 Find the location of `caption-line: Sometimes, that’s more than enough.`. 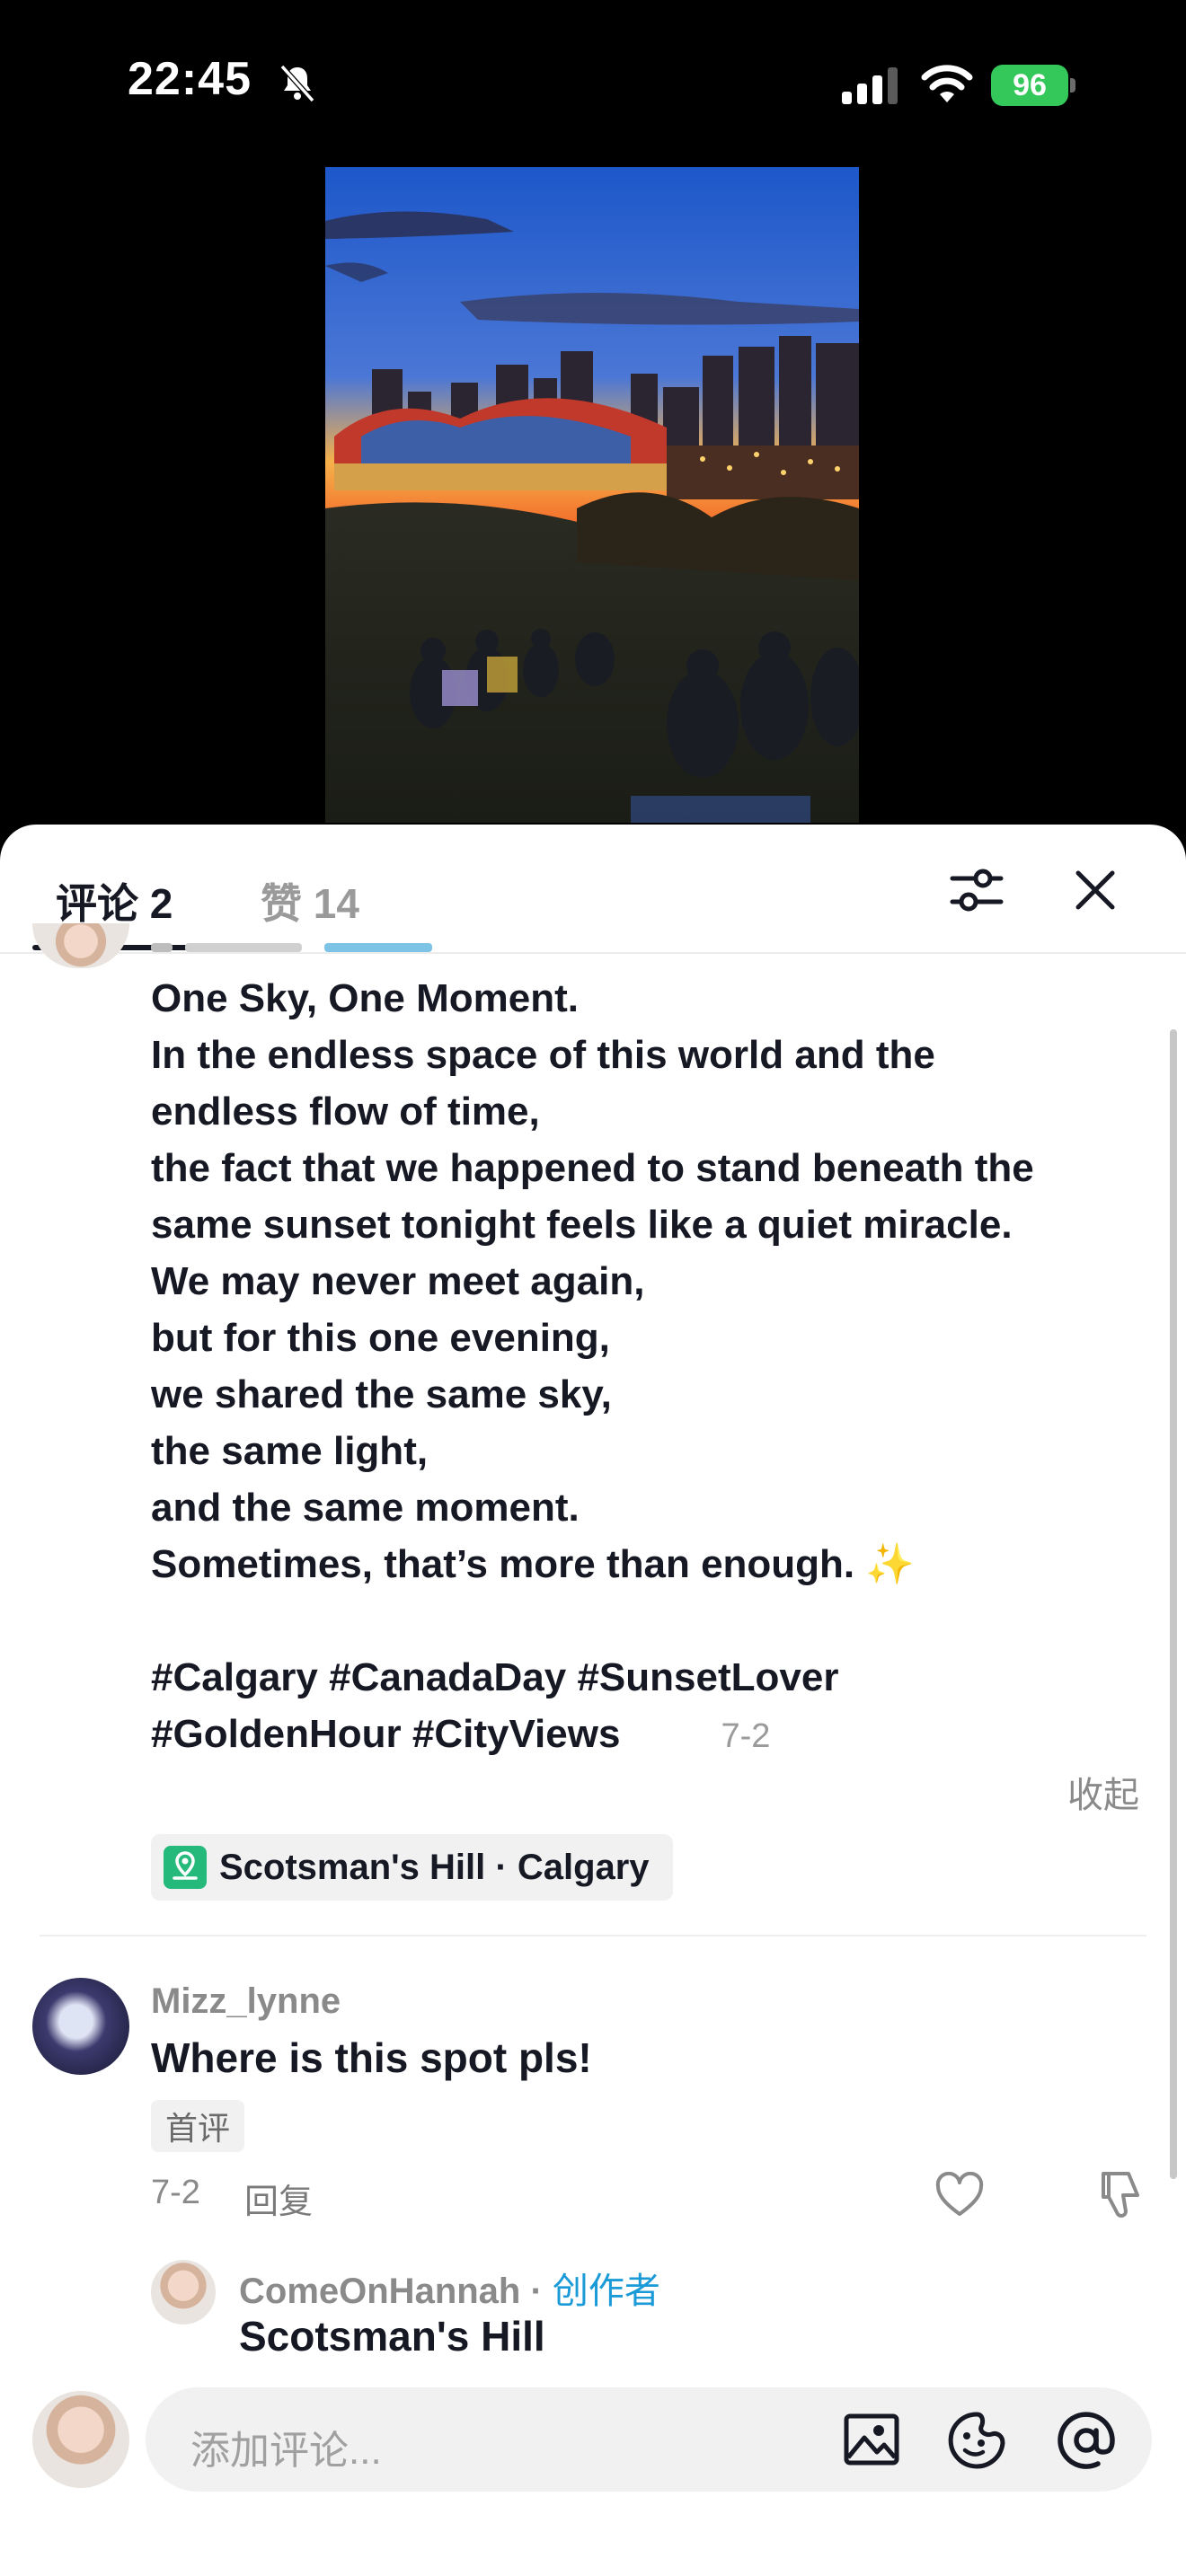

caption-line: Sometimes, that’s more than enough. is located at coordinates (503, 1564).